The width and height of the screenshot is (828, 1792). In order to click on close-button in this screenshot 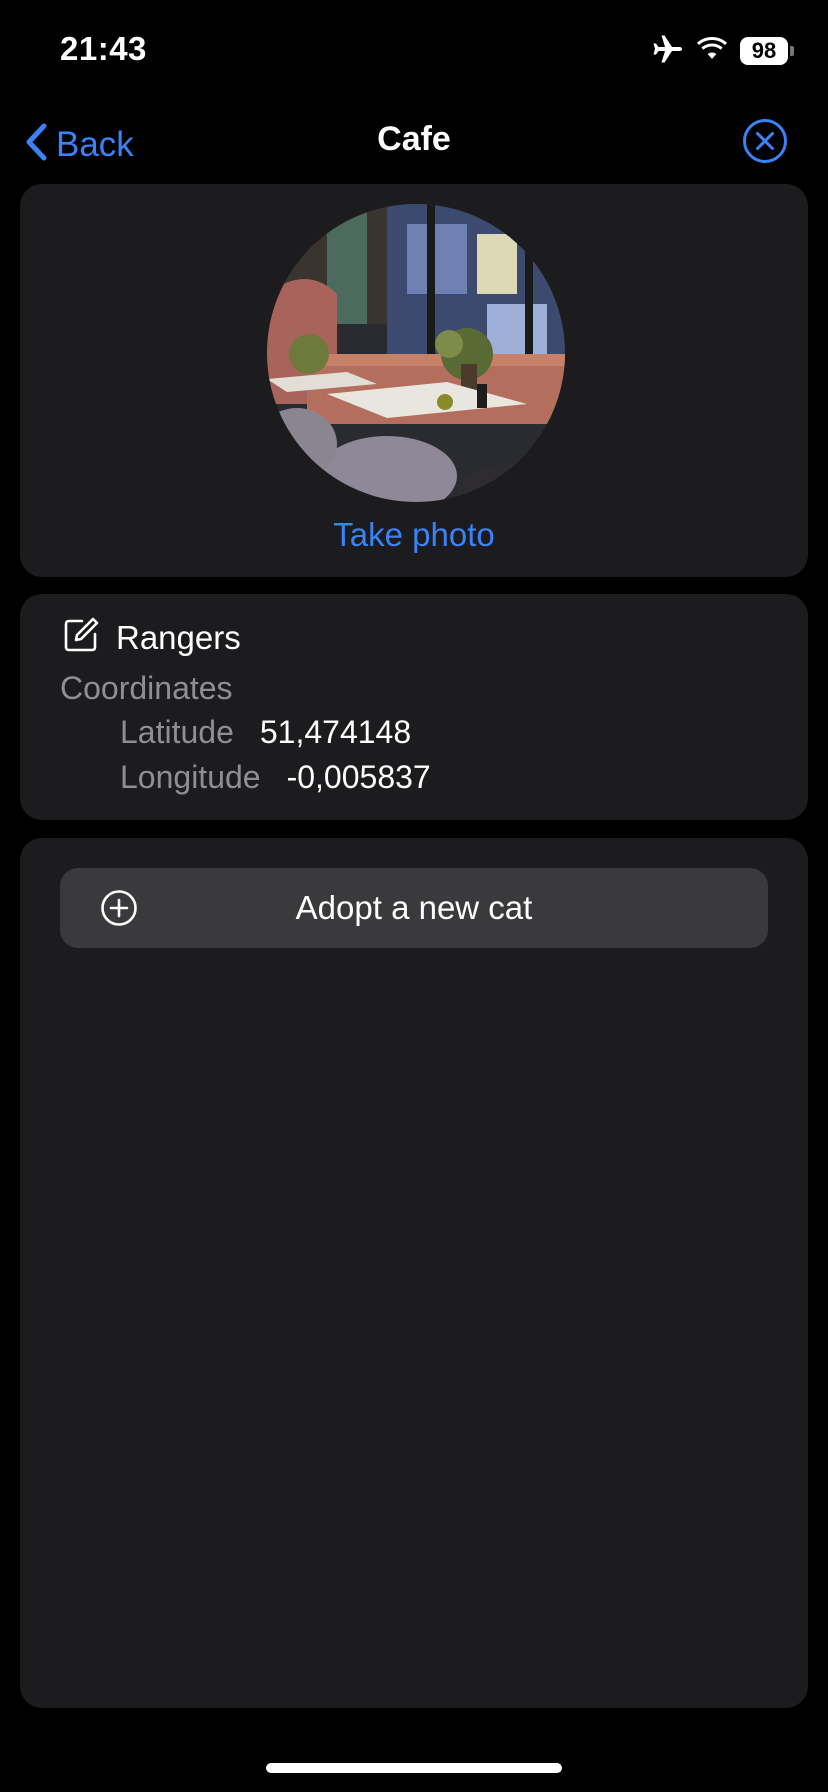, I will do `click(765, 141)`.